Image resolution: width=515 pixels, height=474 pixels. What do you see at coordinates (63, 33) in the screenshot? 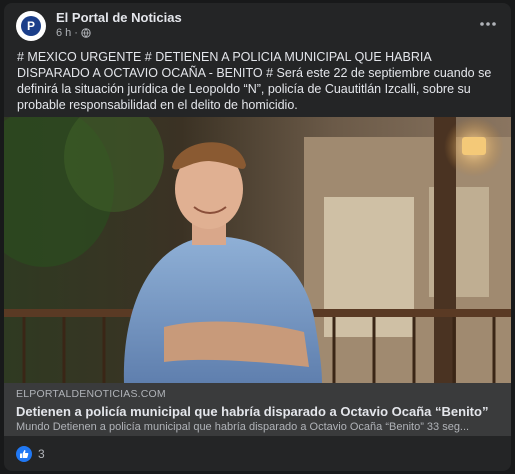
I see `post-time: 6 h` at bounding box center [63, 33].